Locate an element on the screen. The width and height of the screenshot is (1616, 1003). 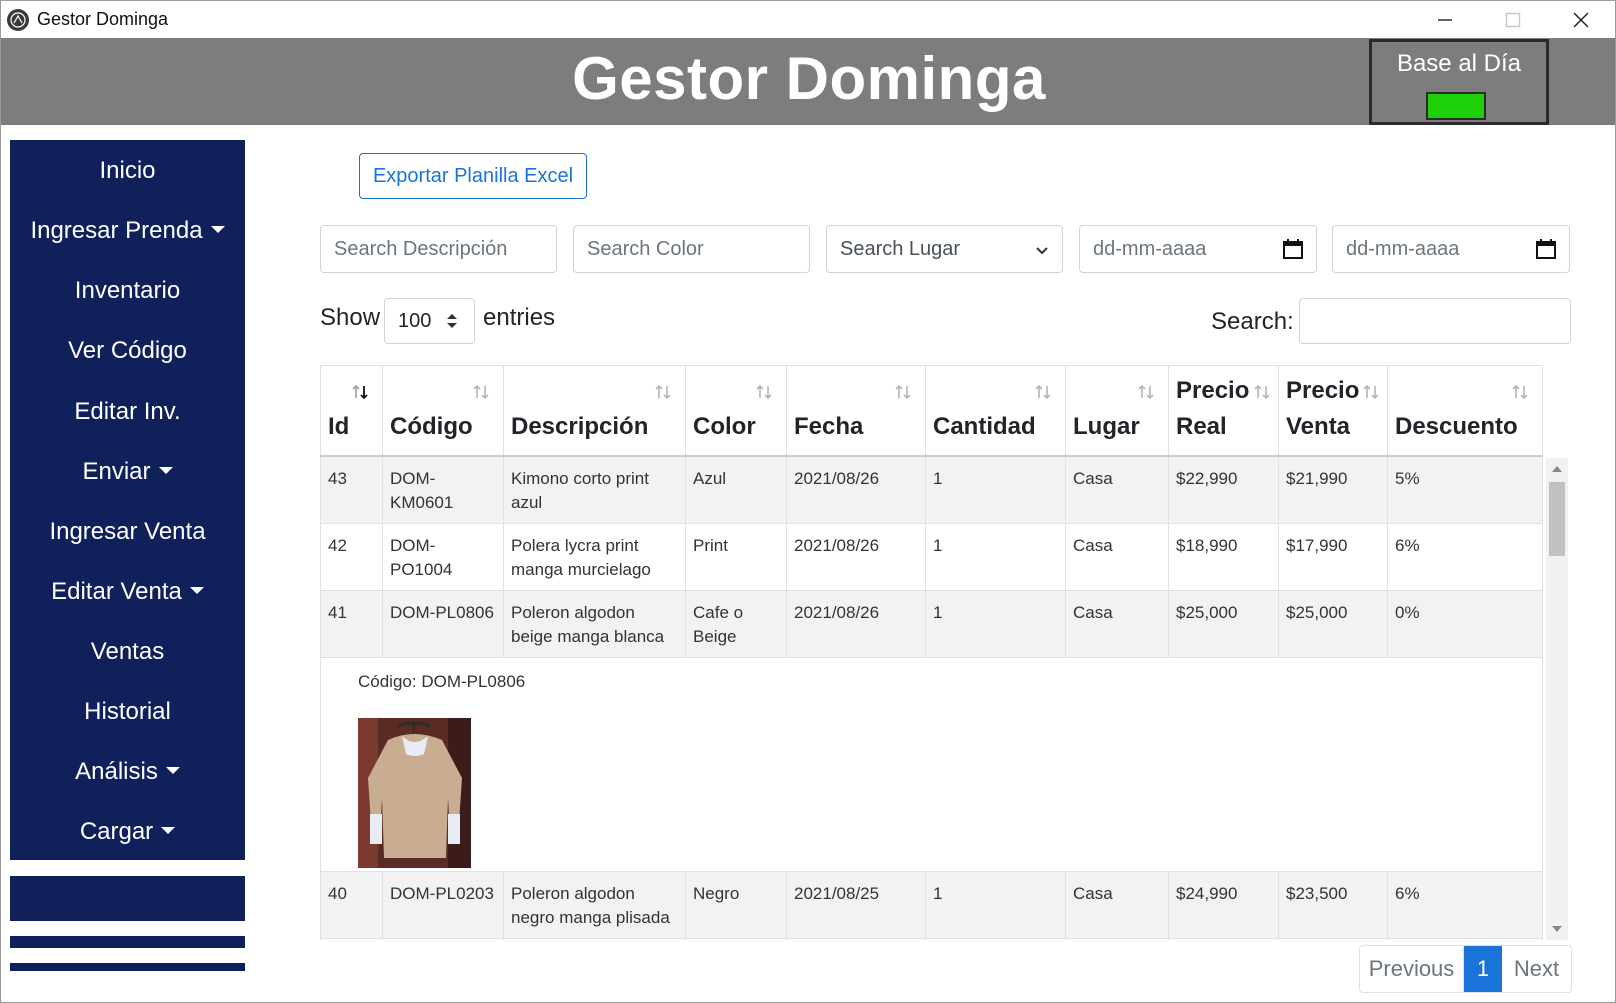
maximize-icon is located at coordinates (1513, 19).